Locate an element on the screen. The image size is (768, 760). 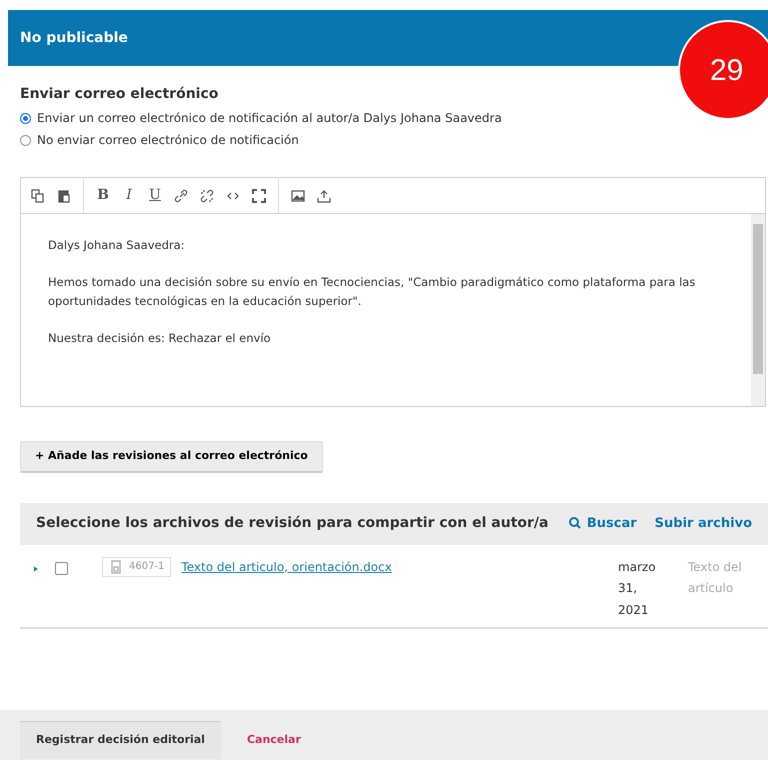
clipboard-icon is located at coordinates (64, 195).